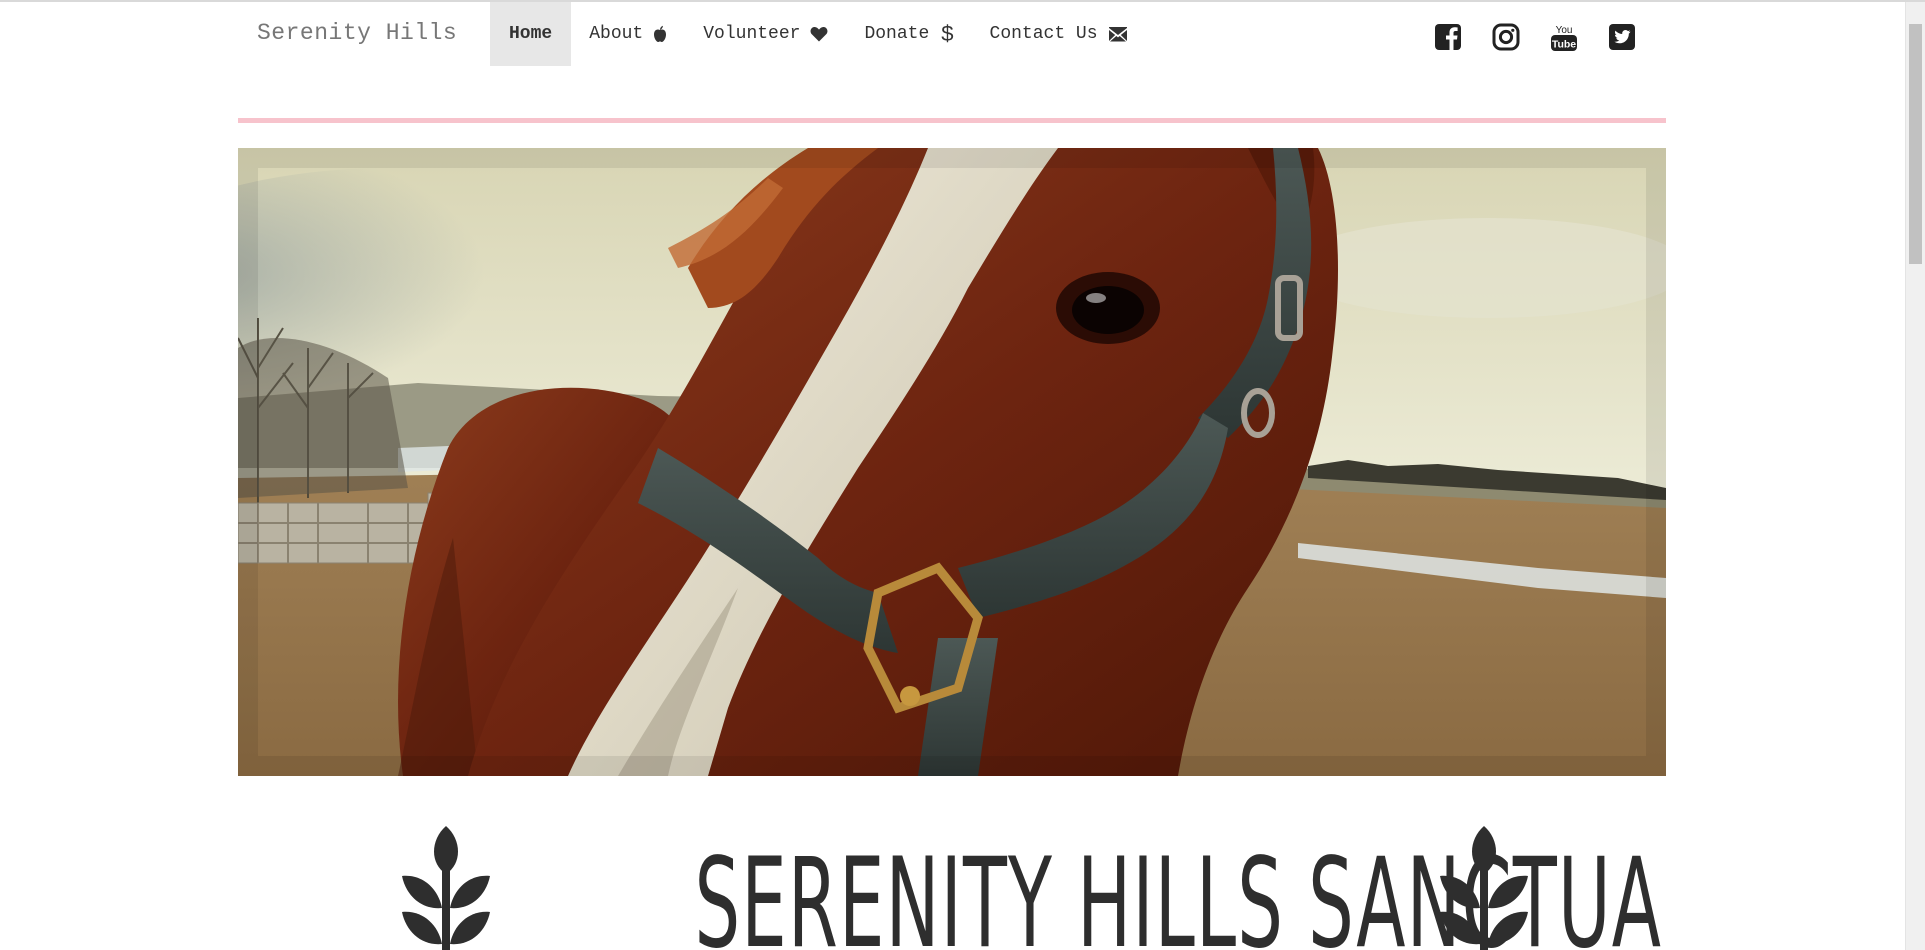 The height and width of the screenshot is (950, 1925). I want to click on heart-icon, so click(819, 34).